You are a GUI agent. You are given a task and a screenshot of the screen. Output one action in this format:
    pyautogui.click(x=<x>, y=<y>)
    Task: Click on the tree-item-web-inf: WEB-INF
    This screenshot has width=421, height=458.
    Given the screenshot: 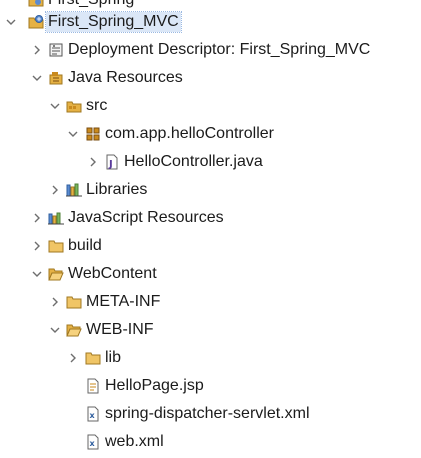 What is the action you would take?
    pyautogui.click(x=210, y=330)
    